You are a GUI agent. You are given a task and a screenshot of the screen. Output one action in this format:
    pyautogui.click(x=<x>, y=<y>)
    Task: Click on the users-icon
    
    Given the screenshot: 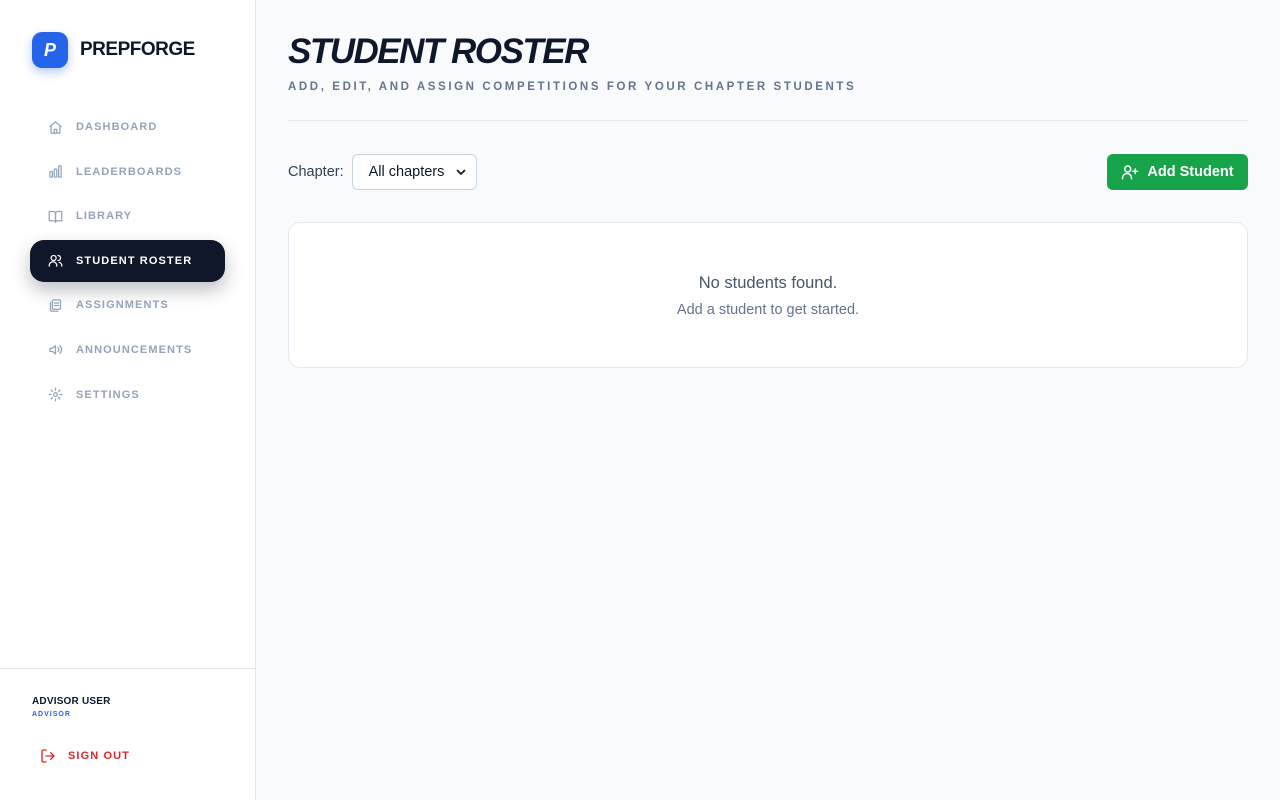 What is the action you would take?
    pyautogui.click(x=55, y=261)
    